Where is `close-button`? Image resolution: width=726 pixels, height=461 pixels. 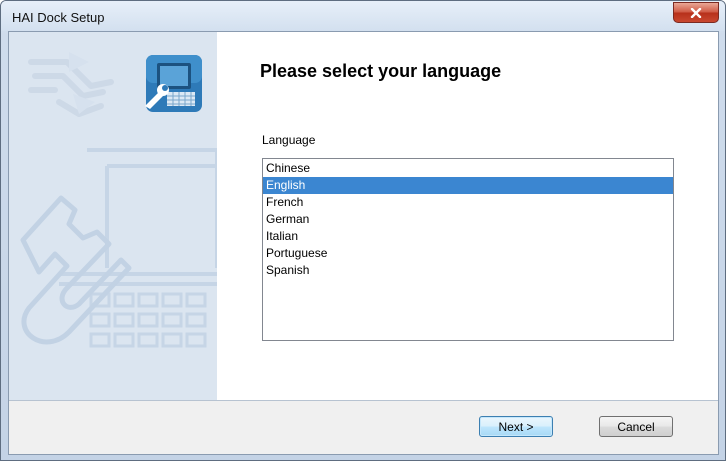
close-button is located at coordinates (696, 12).